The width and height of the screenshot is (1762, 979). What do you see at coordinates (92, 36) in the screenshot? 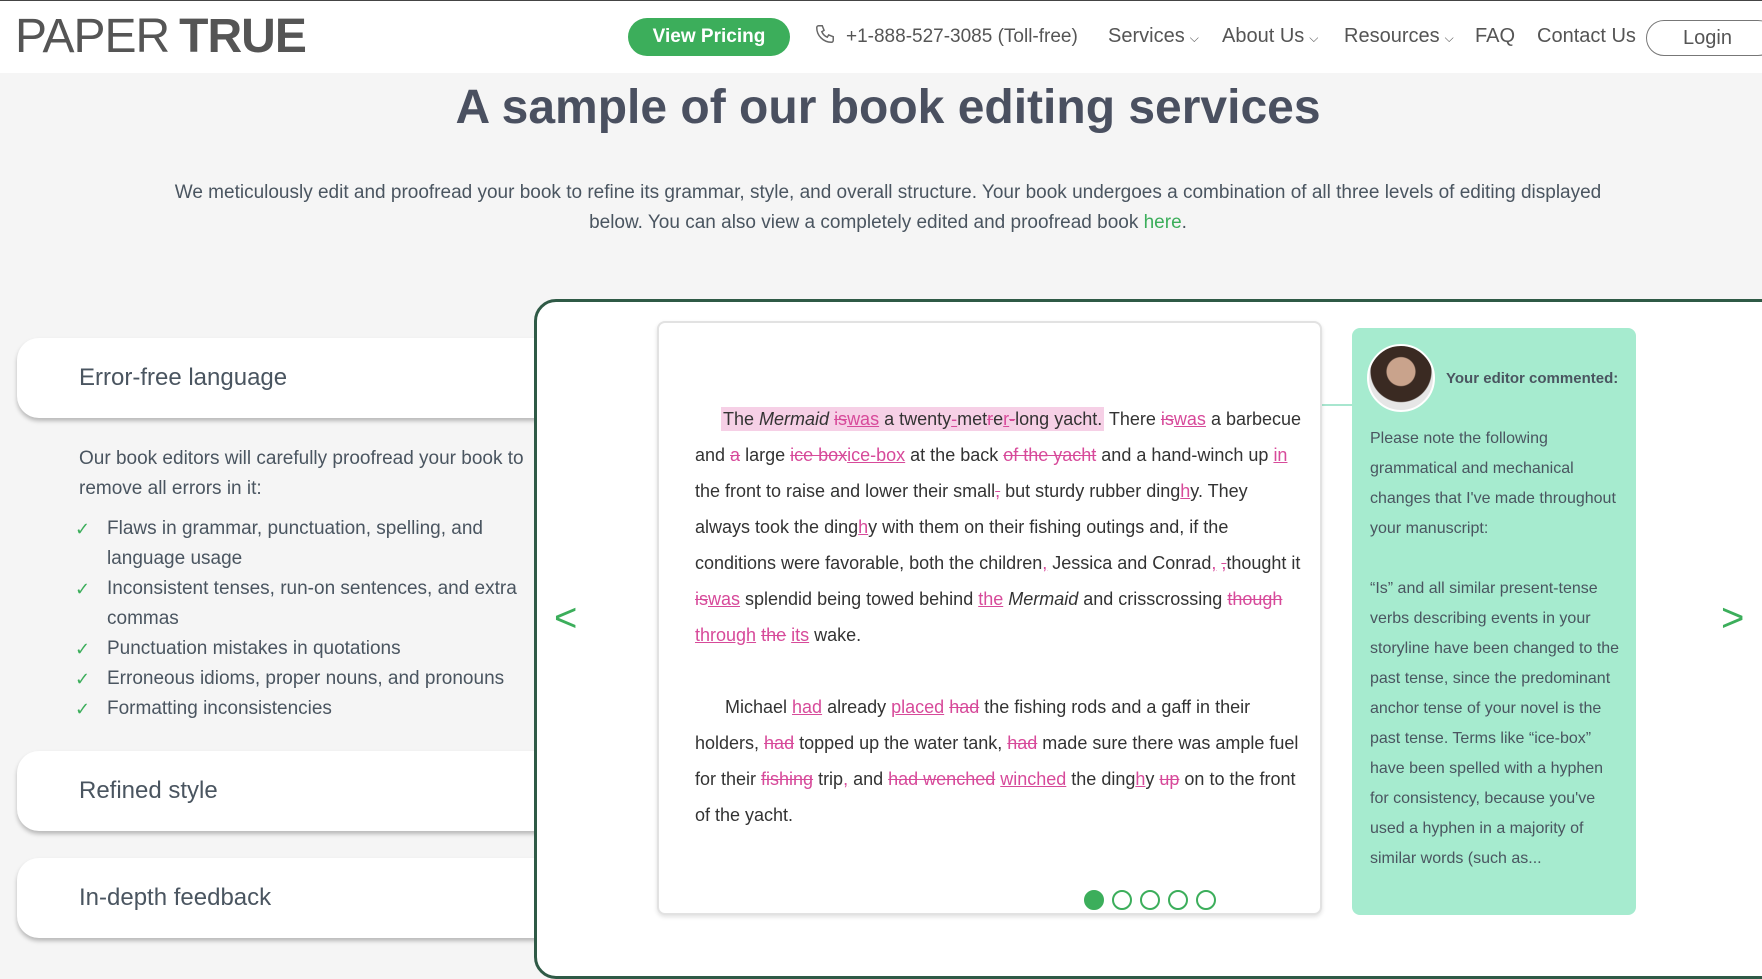
I see `logo-paper: PAPER` at bounding box center [92, 36].